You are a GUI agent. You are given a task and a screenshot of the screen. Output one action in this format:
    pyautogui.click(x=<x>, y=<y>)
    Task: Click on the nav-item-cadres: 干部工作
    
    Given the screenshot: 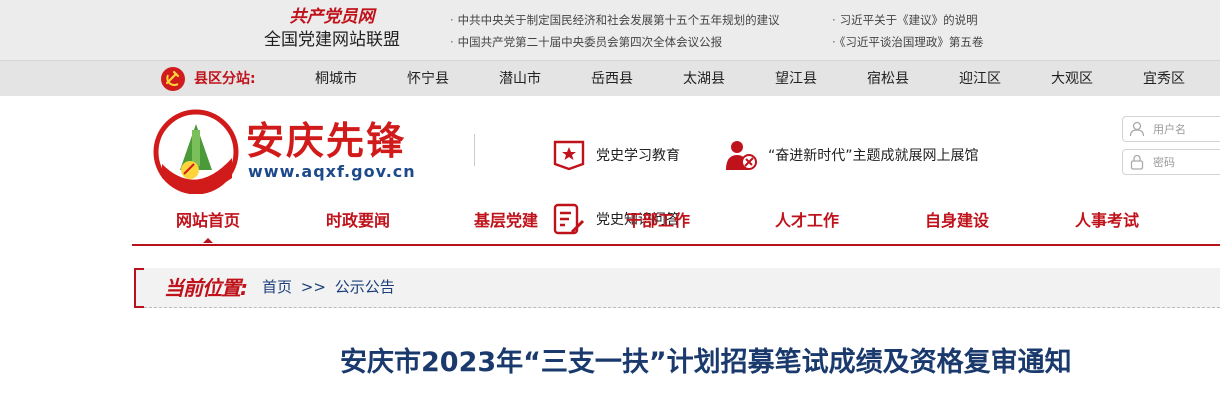 What is the action you would take?
    pyautogui.click(x=658, y=221)
    